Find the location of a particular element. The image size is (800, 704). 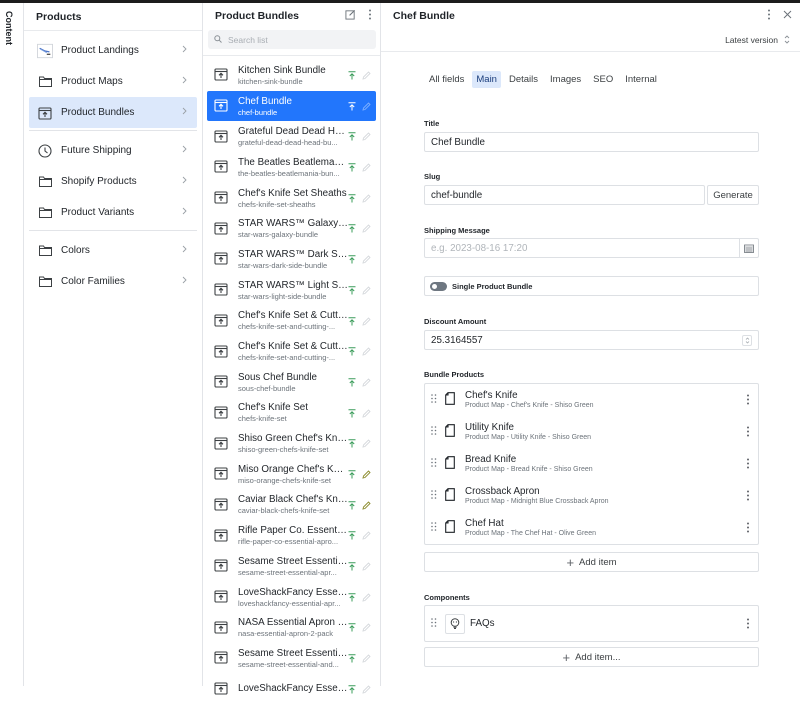

document-icon is located at coordinates (450, 464).